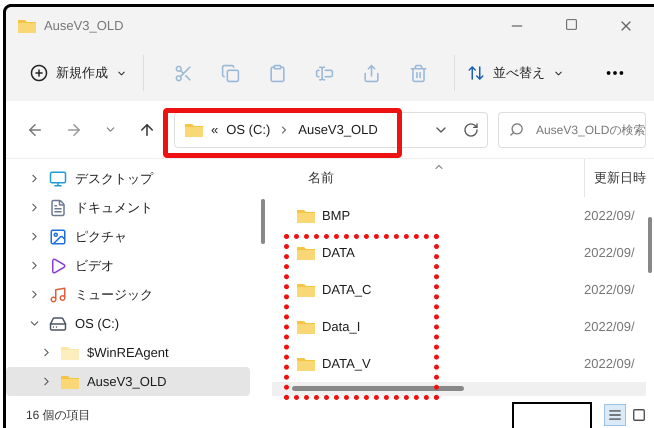  What do you see at coordinates (459, 289) in the screenshot?
I see `file-row: DATA_C 2022/09/` at bounding box center [459, 289].